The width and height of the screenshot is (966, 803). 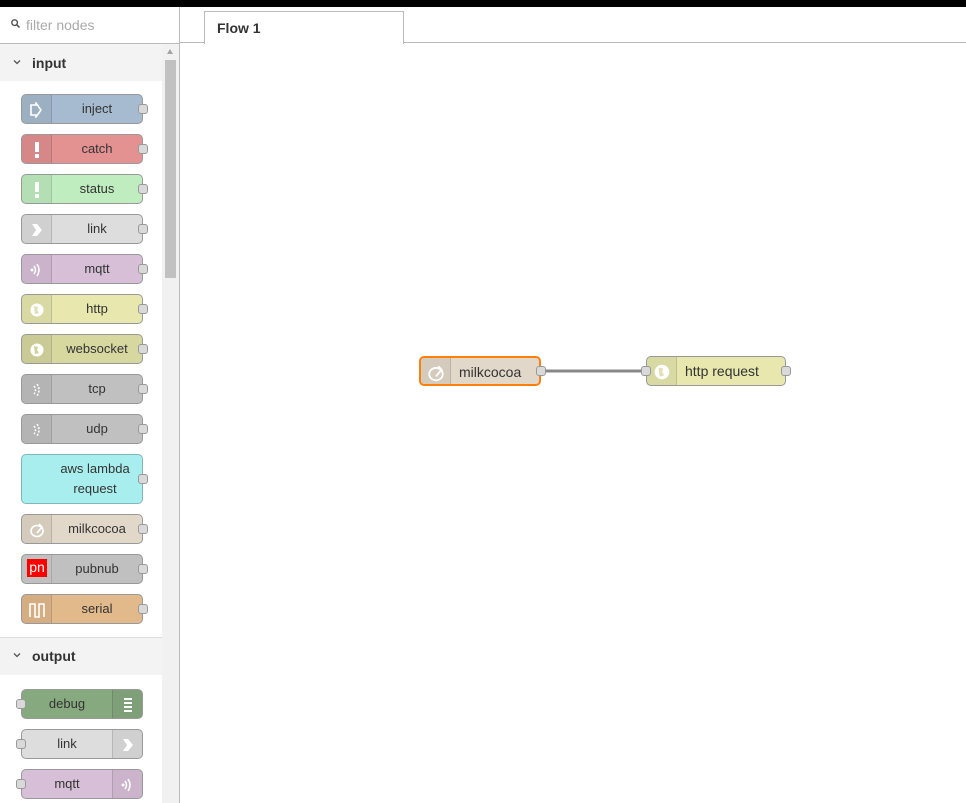 What do you see at coordinates (84, 309) in the screenshot?
I see `palette-node-http-in: http` at bounding box center [84, 309].